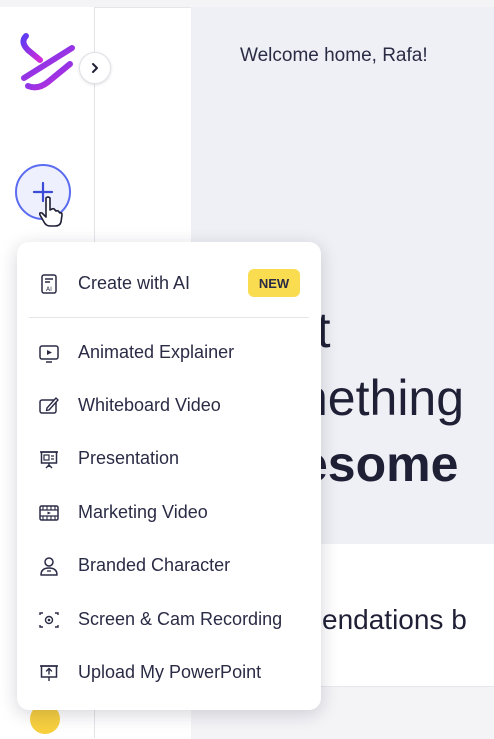 The image size is (494, 739). Describe the element at coordinates (379, 464) in the screenshot. I see `hero-heading-line3: esome` at that location.